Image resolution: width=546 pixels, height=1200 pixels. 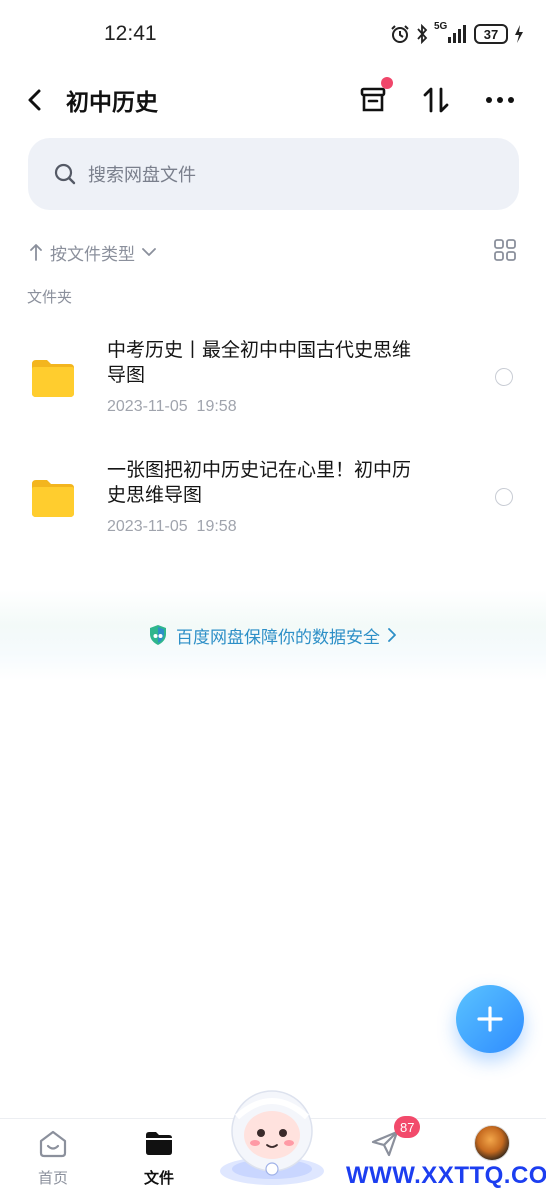 I want to click on search-bar: 搜索网盘文件, so click(x=273, y=174).